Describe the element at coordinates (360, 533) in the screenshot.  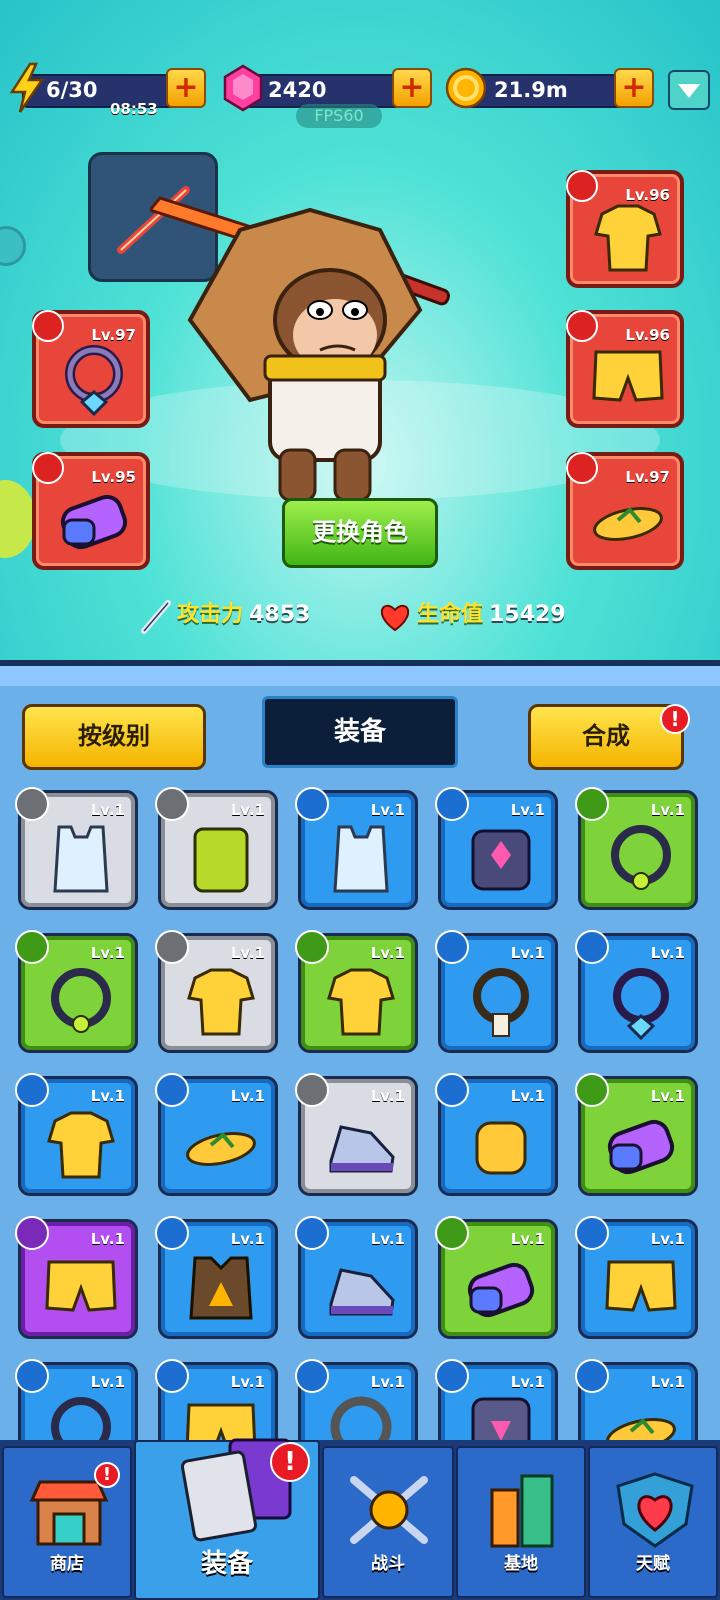
I see `change-character-button: 更换角色` at that location.